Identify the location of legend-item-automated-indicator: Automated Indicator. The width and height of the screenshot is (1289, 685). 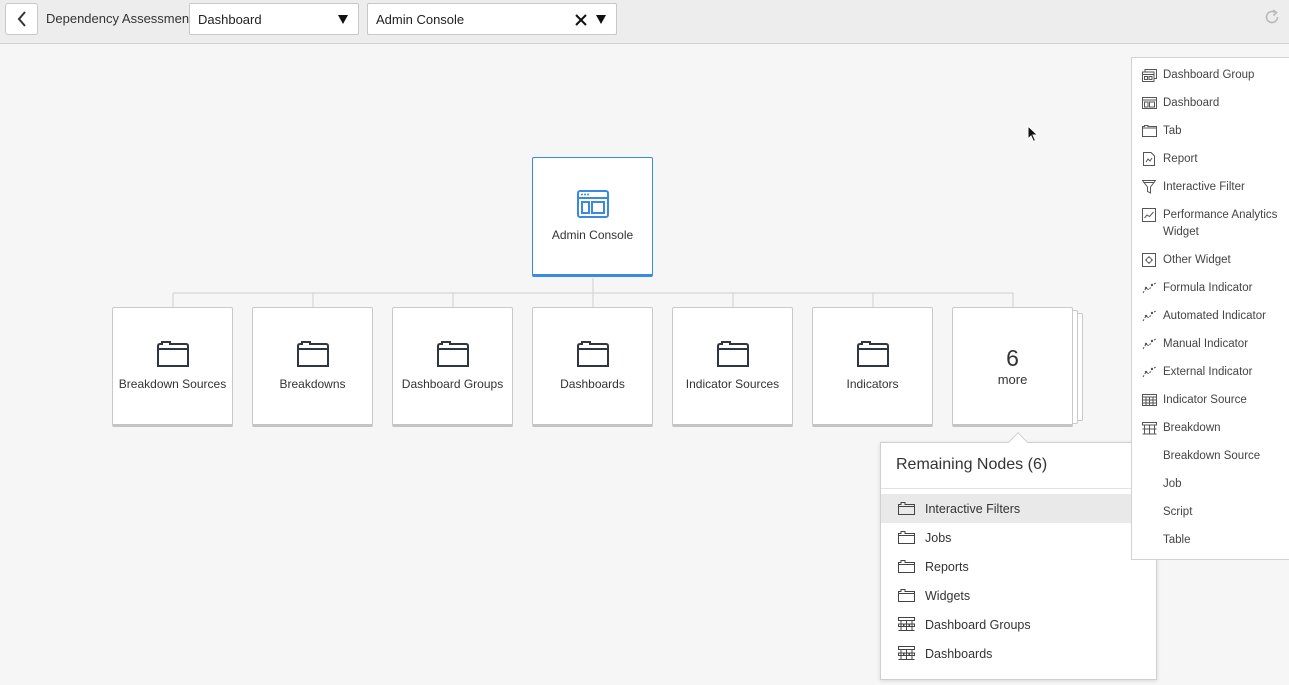
(1214, 316).